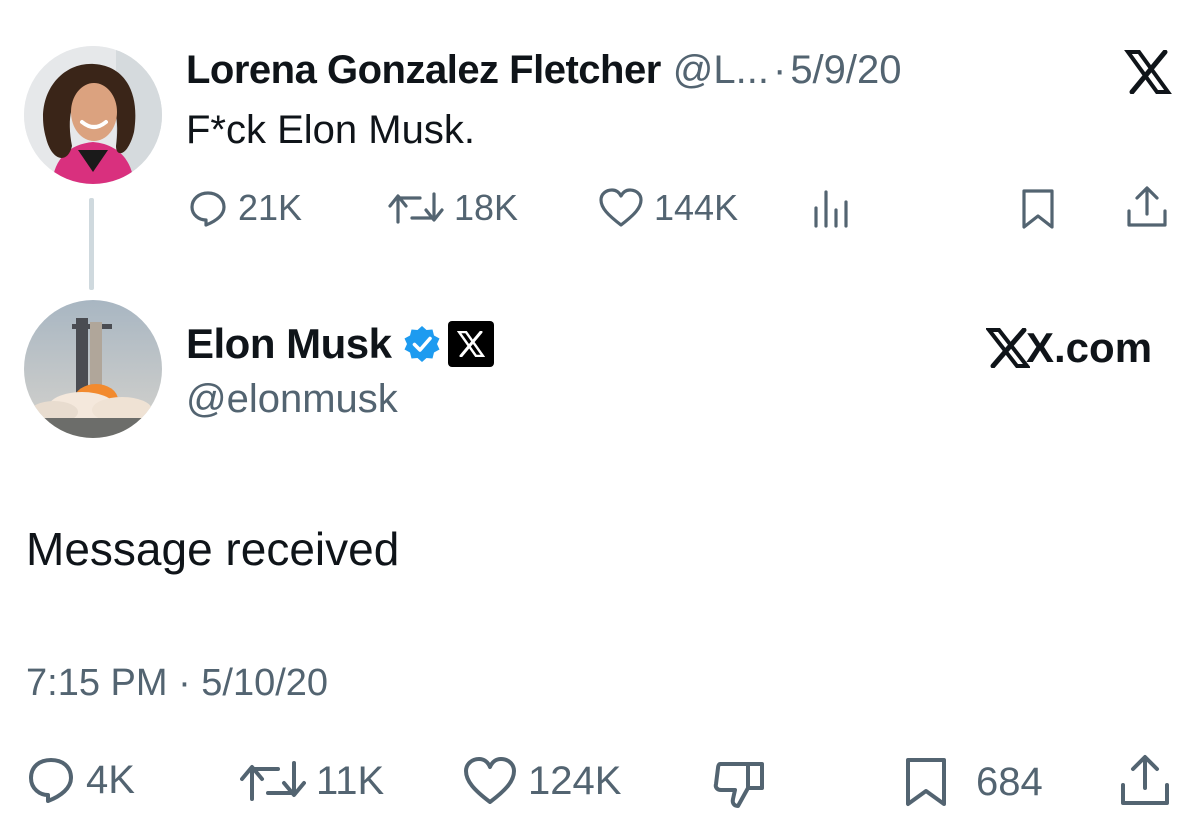 The width and height of the screenshot is (1200, 832). I want to click on tweet-timestamp: 7:15 PM · 5/10/20, so click(177, 683).